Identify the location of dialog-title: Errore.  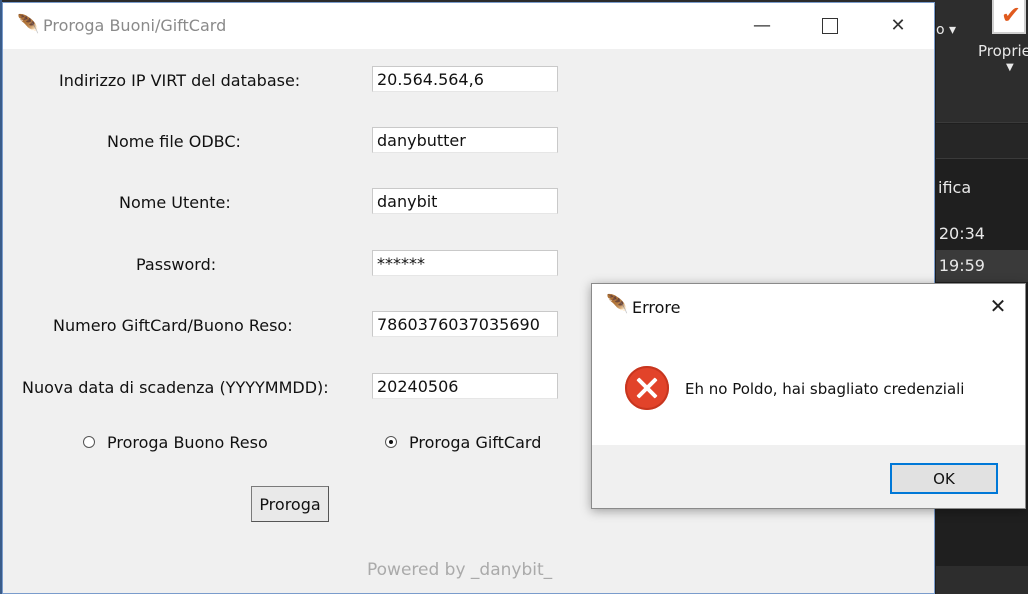
(656, 307).